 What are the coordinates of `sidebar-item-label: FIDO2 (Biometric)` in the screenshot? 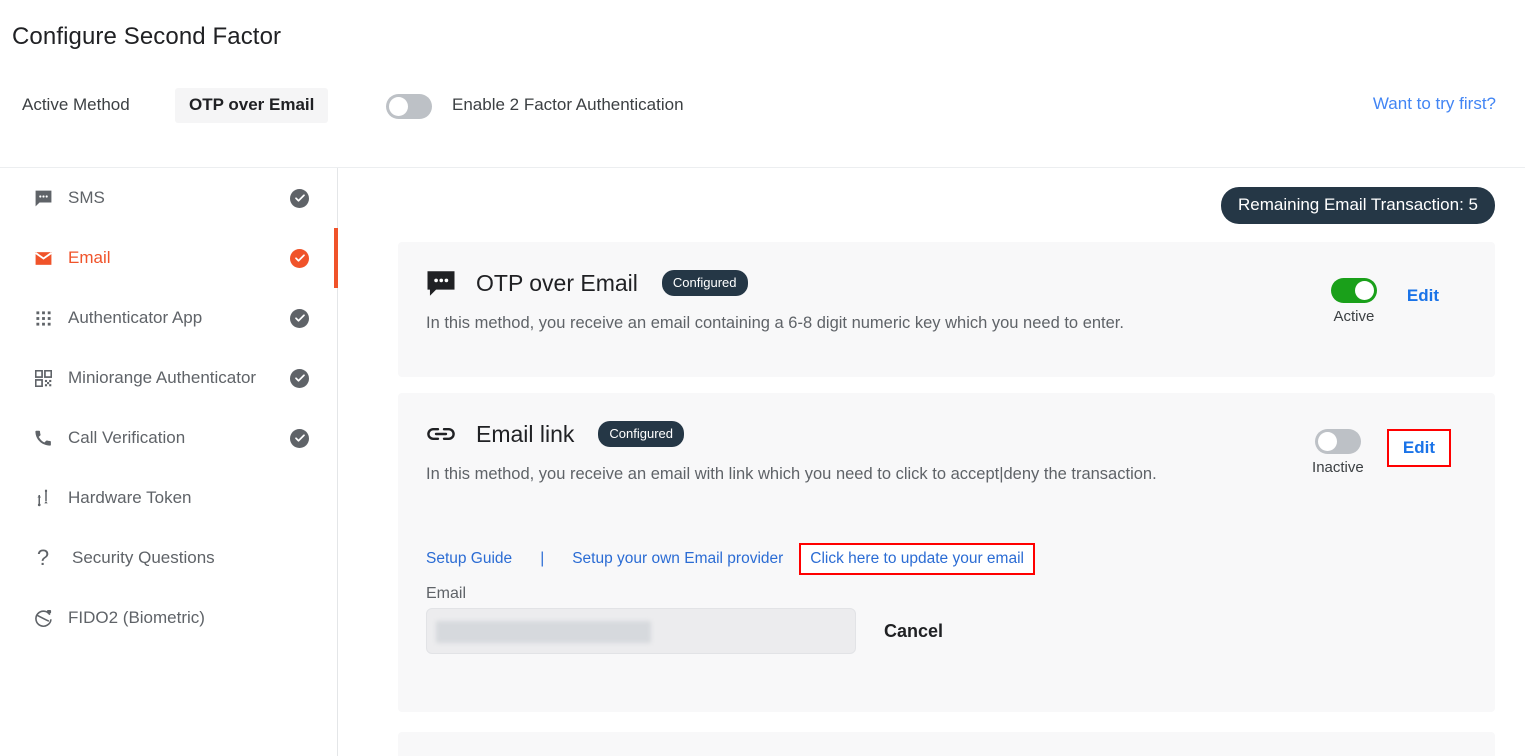 It's located at (136, 617).